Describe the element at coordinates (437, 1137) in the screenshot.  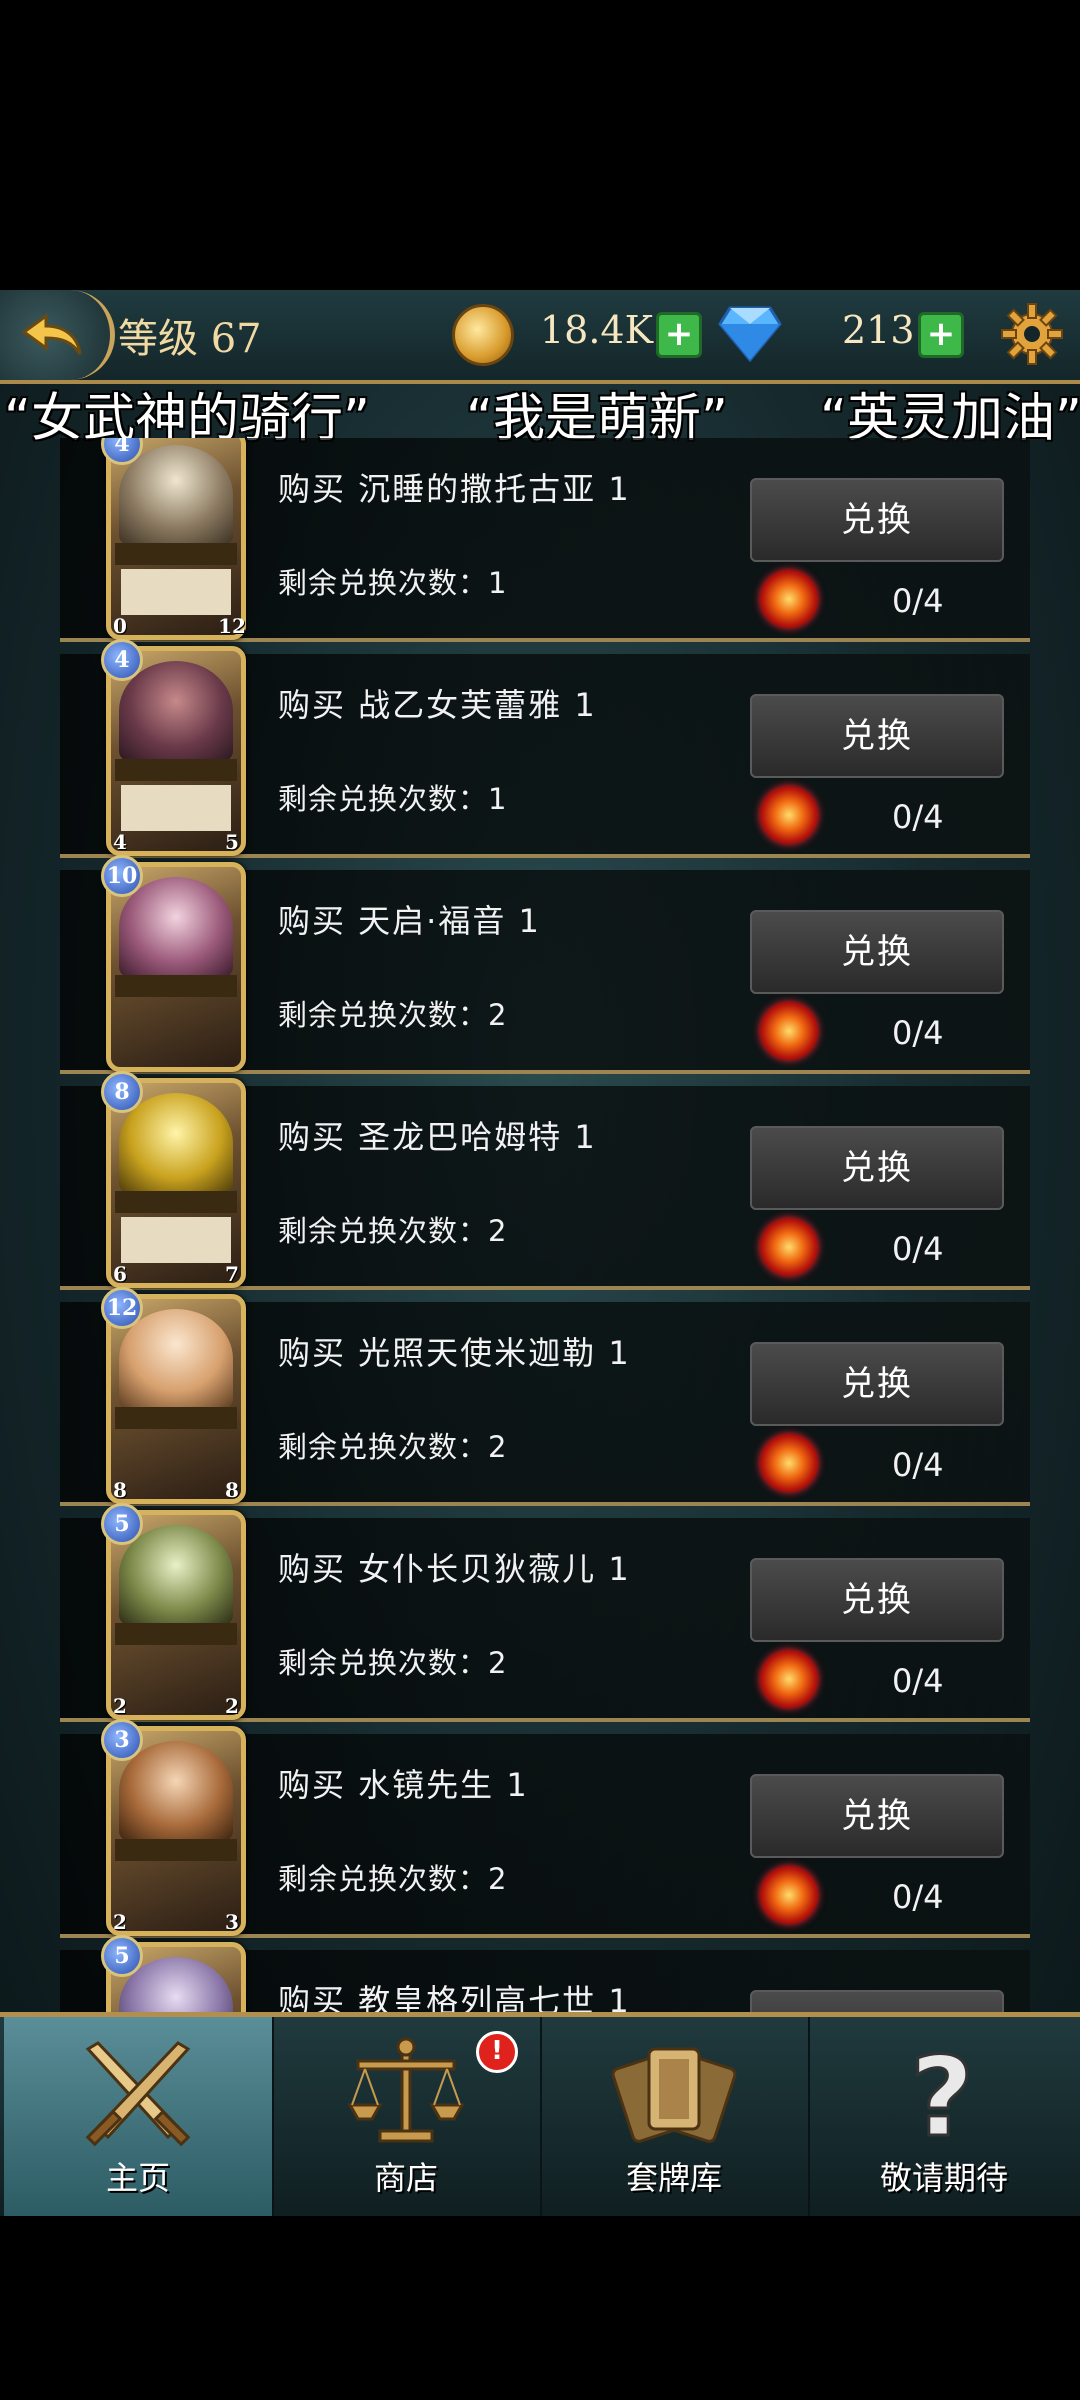
I see `buy-title: 购买 圣龙巴哈姆特 1` at that location.